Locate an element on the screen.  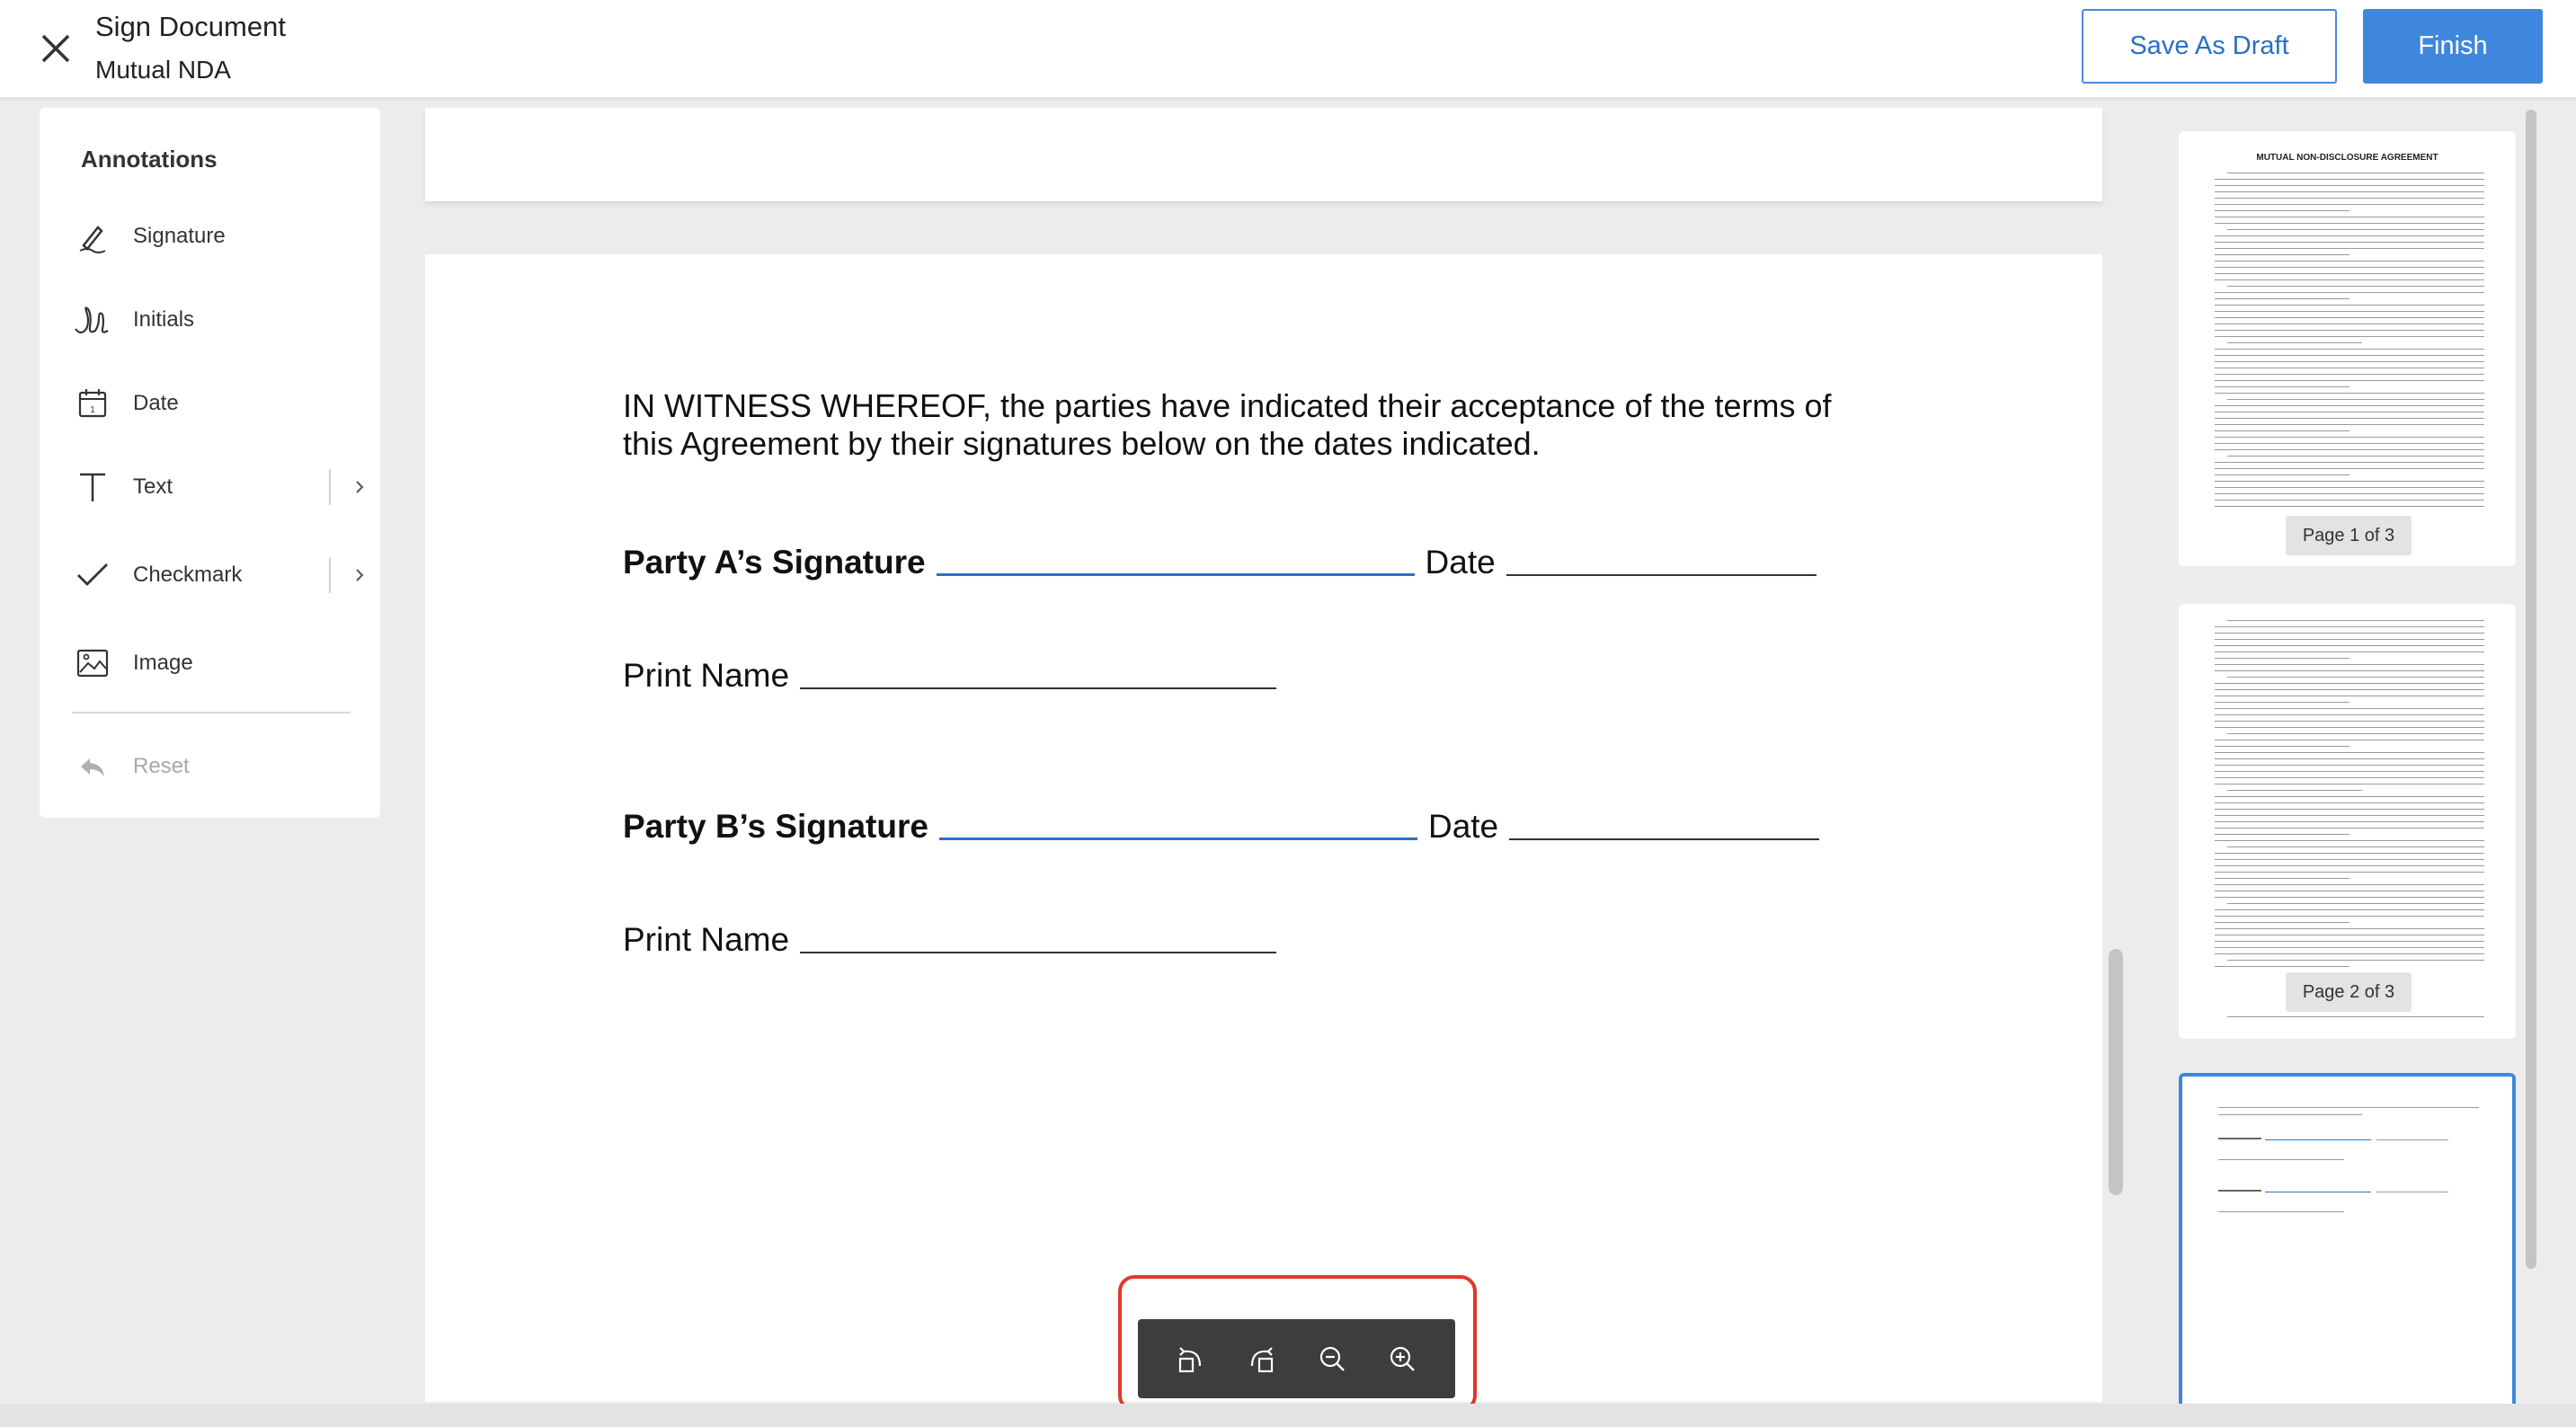
save-as-draft-button: Save As Draft is located at coordinates (2209, 46).